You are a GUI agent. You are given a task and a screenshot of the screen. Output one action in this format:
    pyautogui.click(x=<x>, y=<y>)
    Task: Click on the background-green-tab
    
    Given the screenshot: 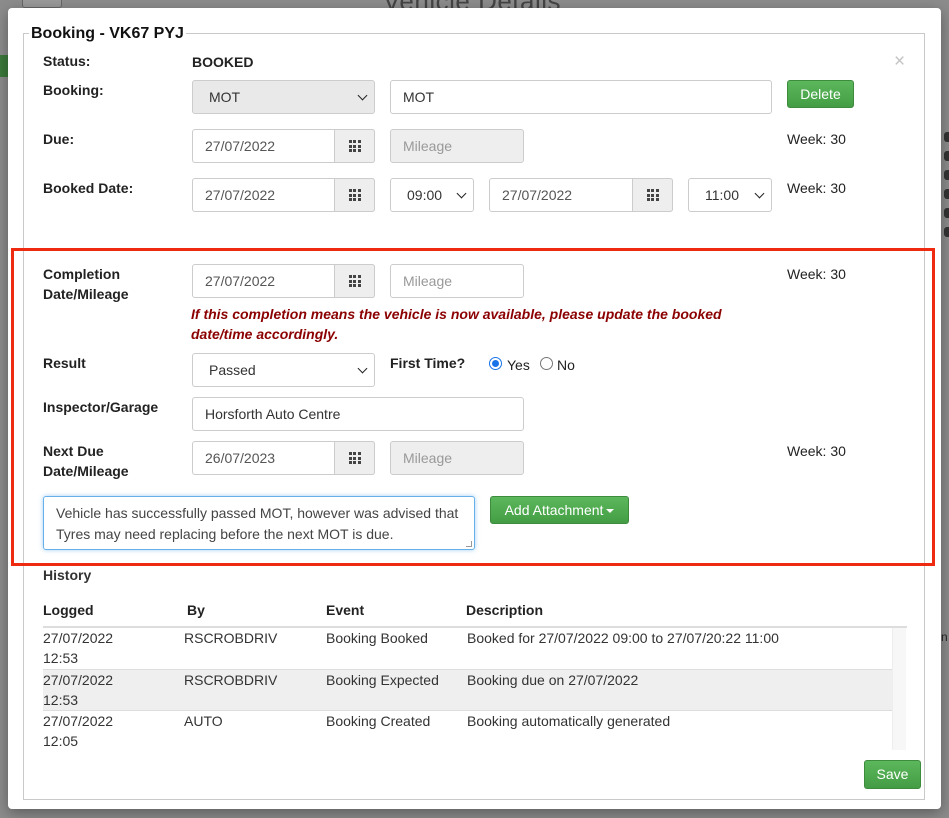 What is the action you would take?
    pyautogui.click(x=4, y=66)
    